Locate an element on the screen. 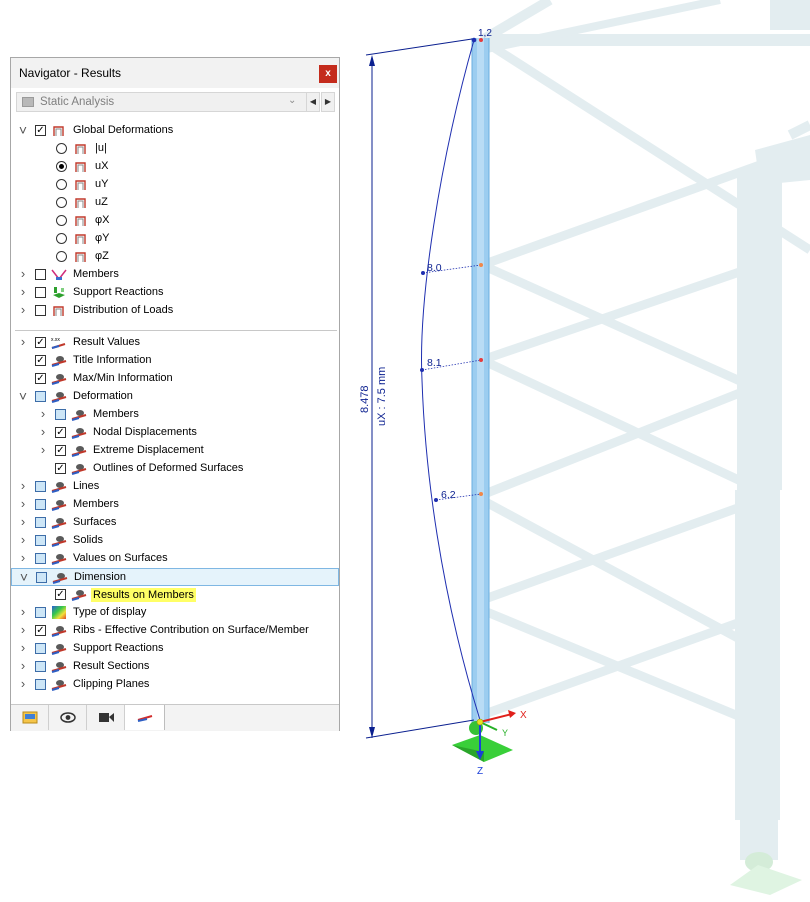  member-column is located at coordinates (480, 380).